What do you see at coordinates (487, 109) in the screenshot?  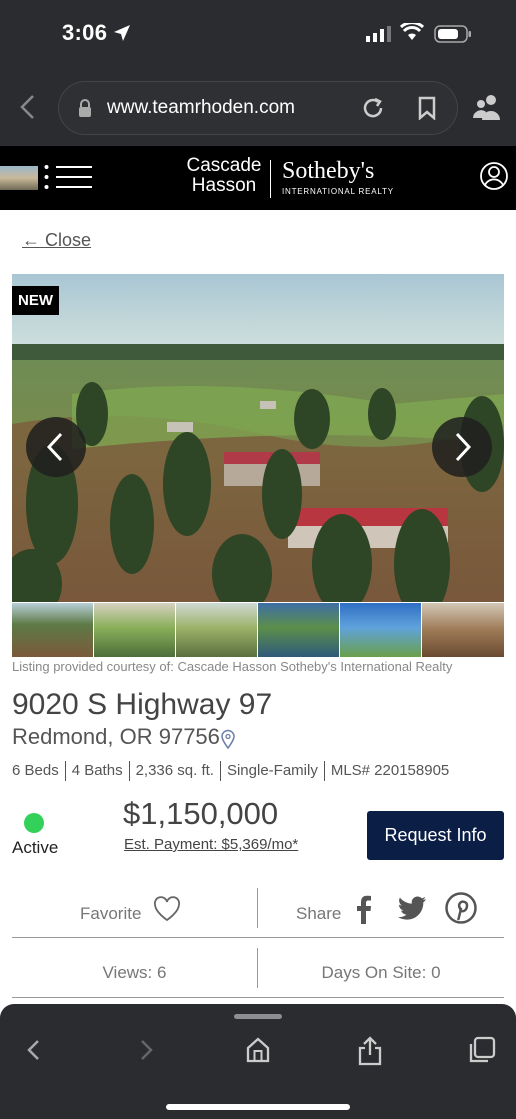 I see `reader-icon` at bounding box center [487, 109].